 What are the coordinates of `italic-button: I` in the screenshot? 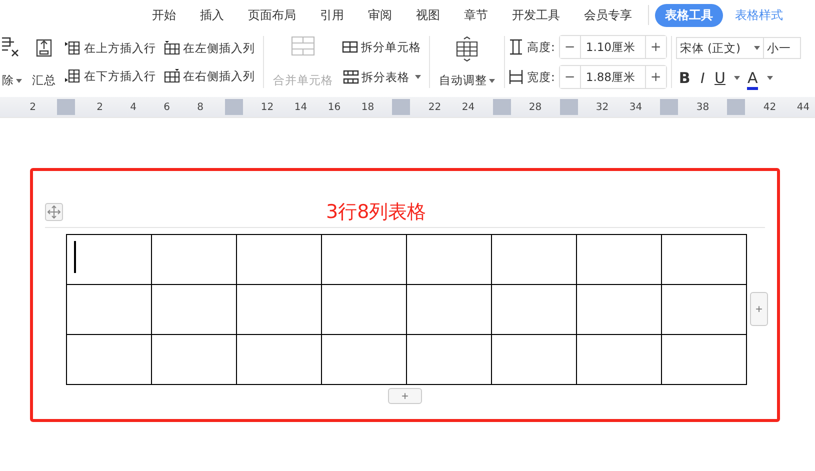 It's located at (702, 78).